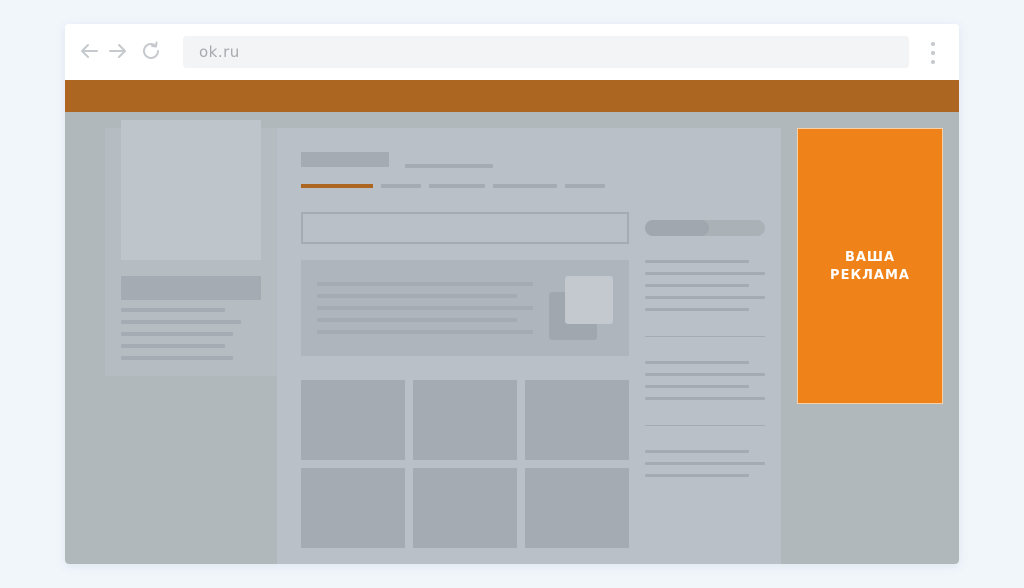 The width and height of the screenshot is (1024, 588). Describe the element at coordinates (449, 166) in the screenshot. I see `subtitle-line` at that location.